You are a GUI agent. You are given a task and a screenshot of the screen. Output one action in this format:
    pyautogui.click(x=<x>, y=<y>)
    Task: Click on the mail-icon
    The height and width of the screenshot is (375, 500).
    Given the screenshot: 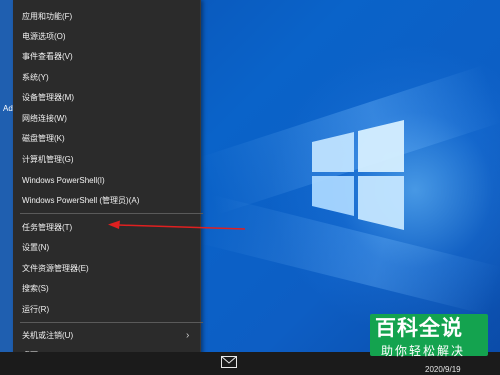 What is the action you would take?
    pyautogui.click(x=229, y=362)
    